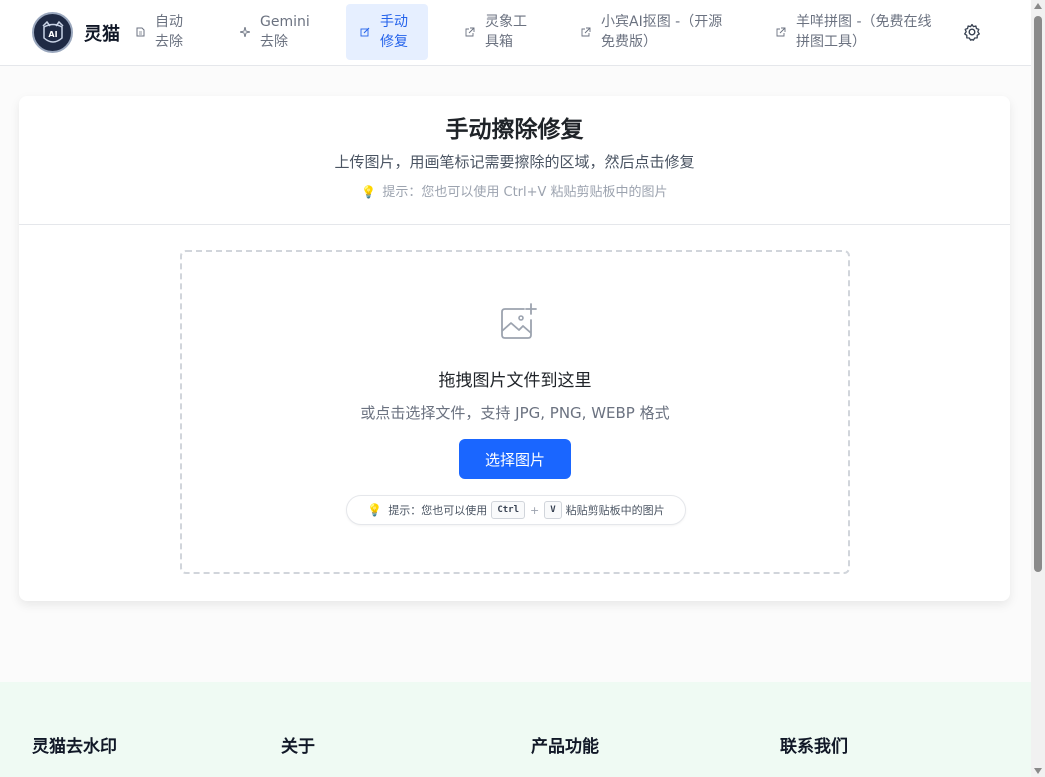  I want to click on logo-text: AI, so click(52, 34).